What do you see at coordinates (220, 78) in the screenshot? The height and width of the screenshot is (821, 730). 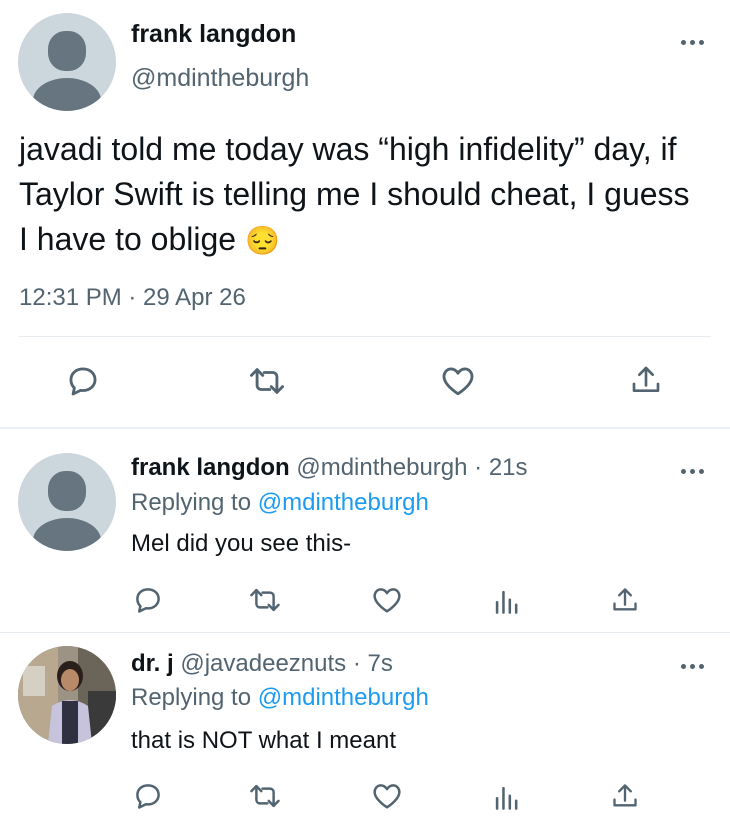 I see `author-handle: @mdintheburgh` at bounding box center [220, 78].